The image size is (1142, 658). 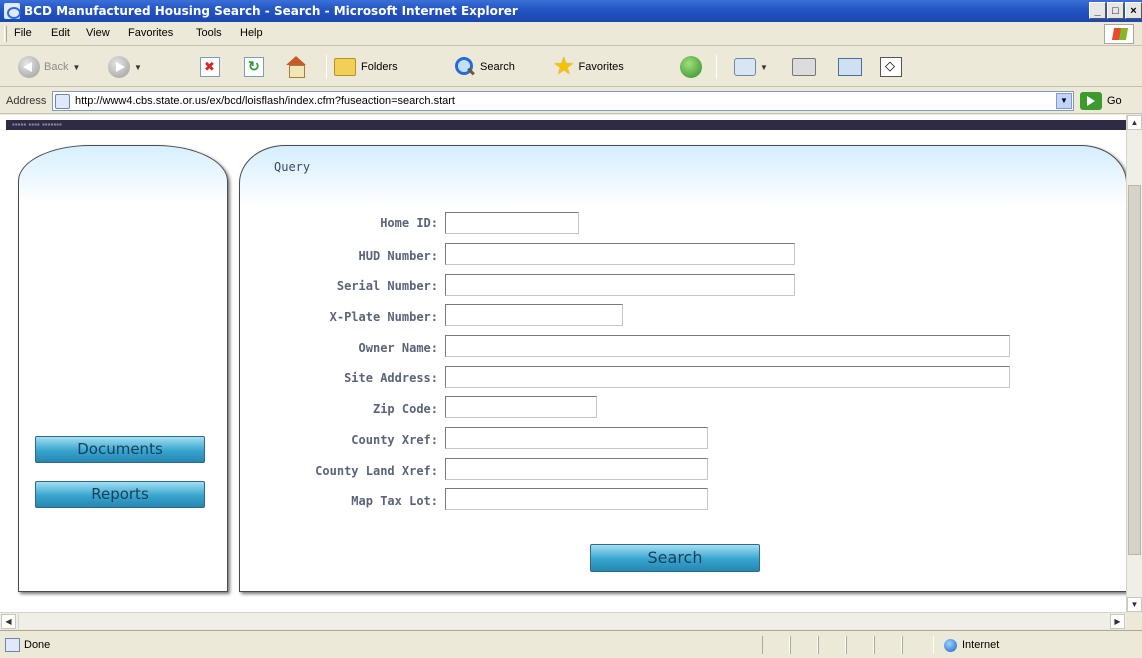 I want to click on hud-number-input, so click(x=620, y=254).